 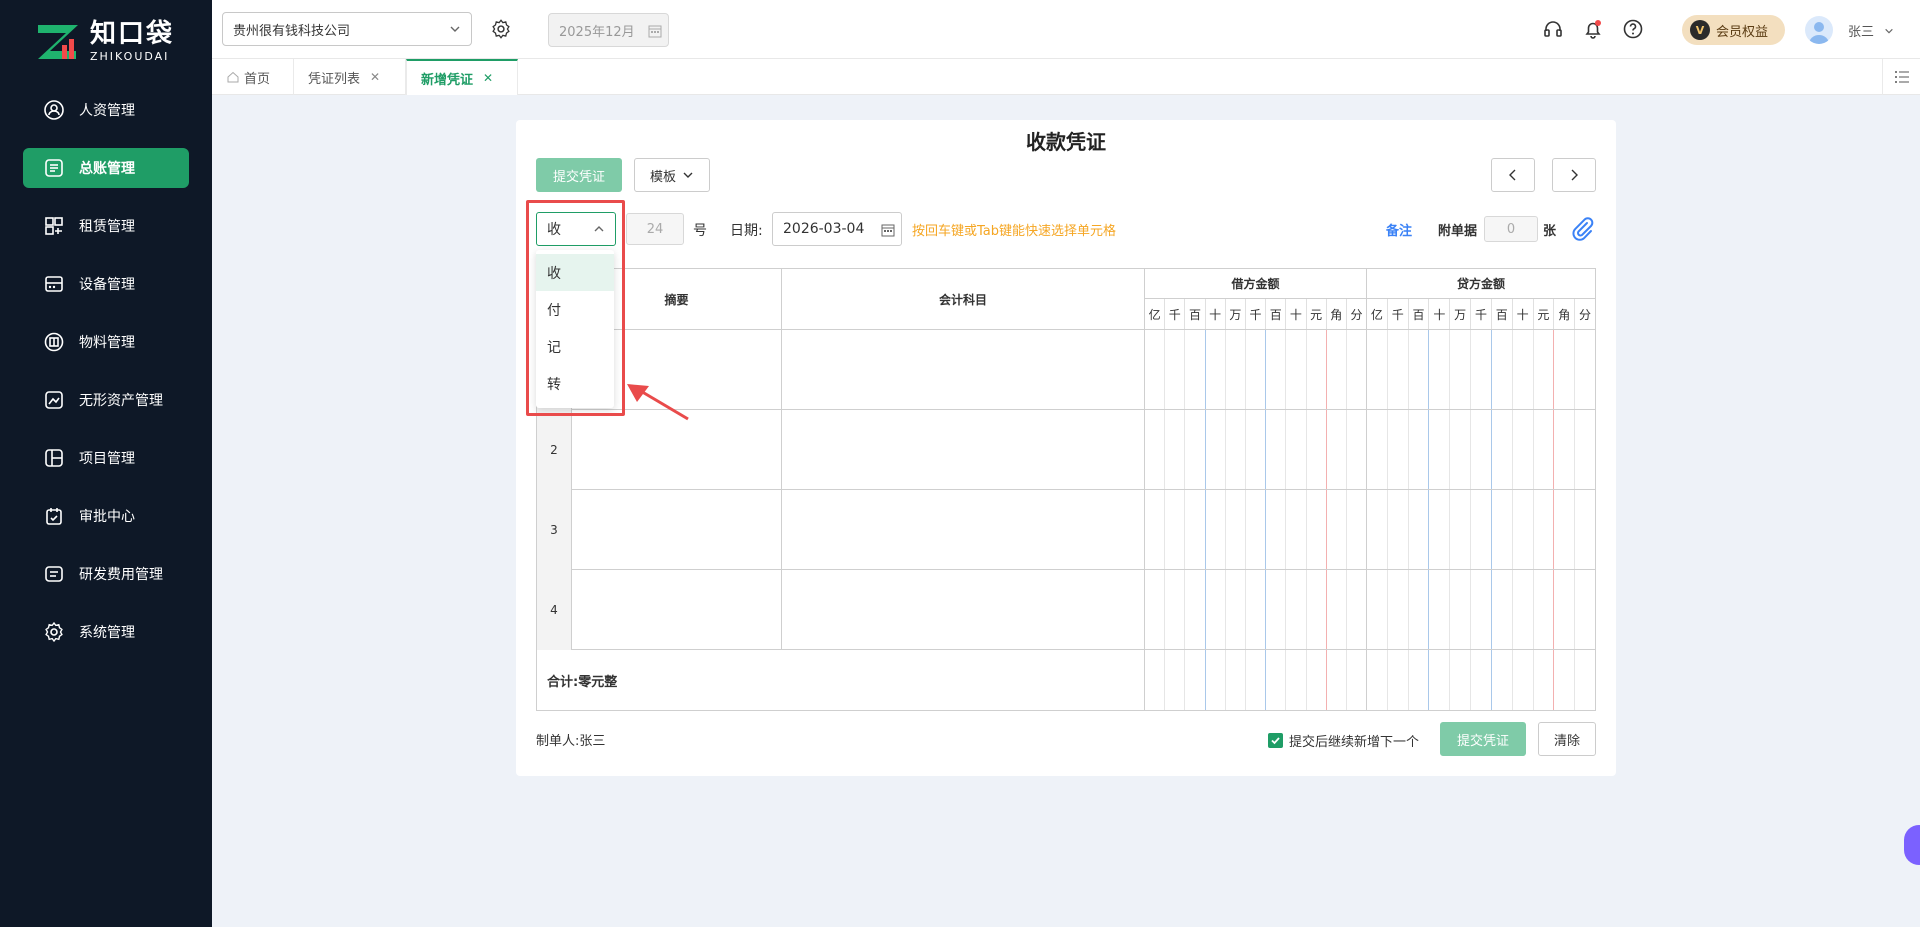 What do you see at coordinates (1553, 29) in the screenshot?
I see `headset-icon` at bounding box center [1553, 29].